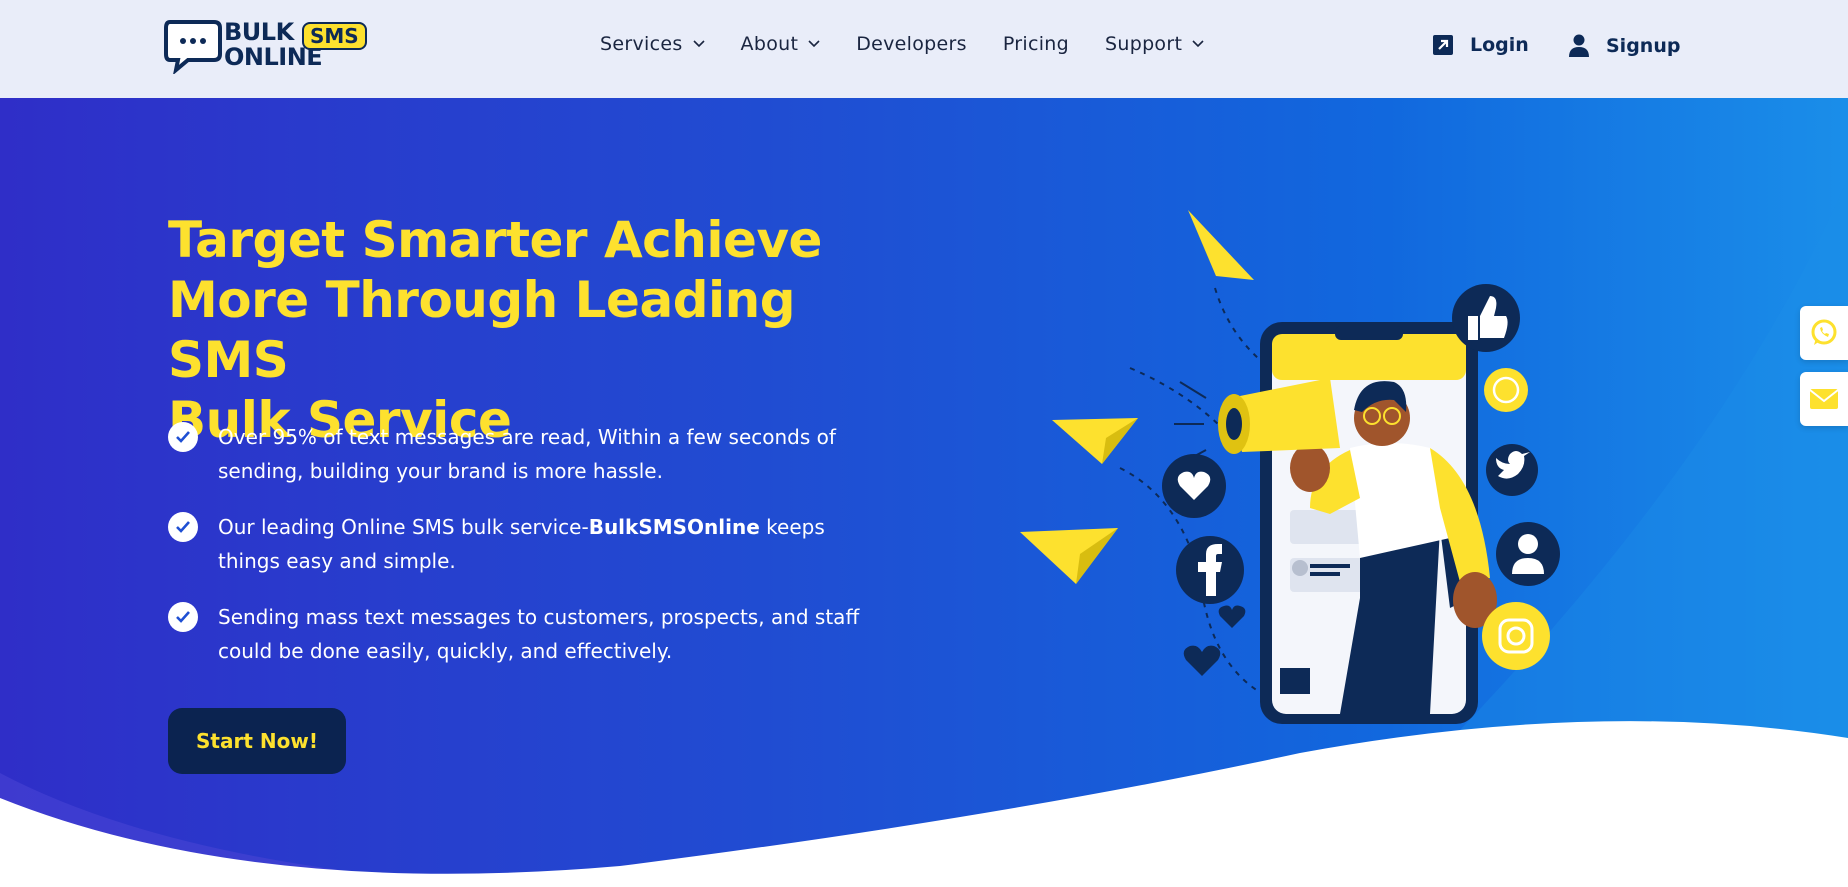  Describe the element at coordinates (1486, 318) in the screenshot. I see `thumbs-up-icon` at that location.